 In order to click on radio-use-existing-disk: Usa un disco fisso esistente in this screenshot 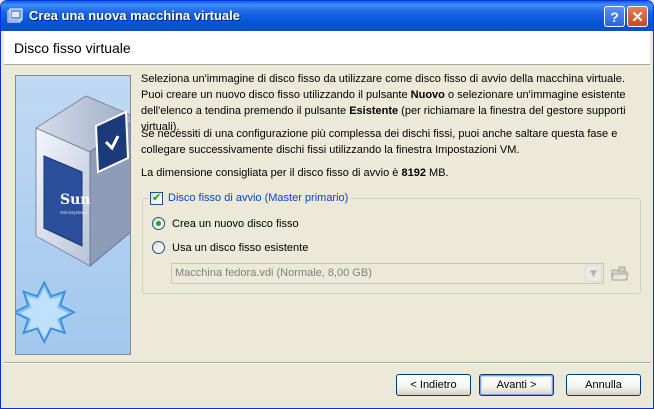, I will do `click(230, 247)`.